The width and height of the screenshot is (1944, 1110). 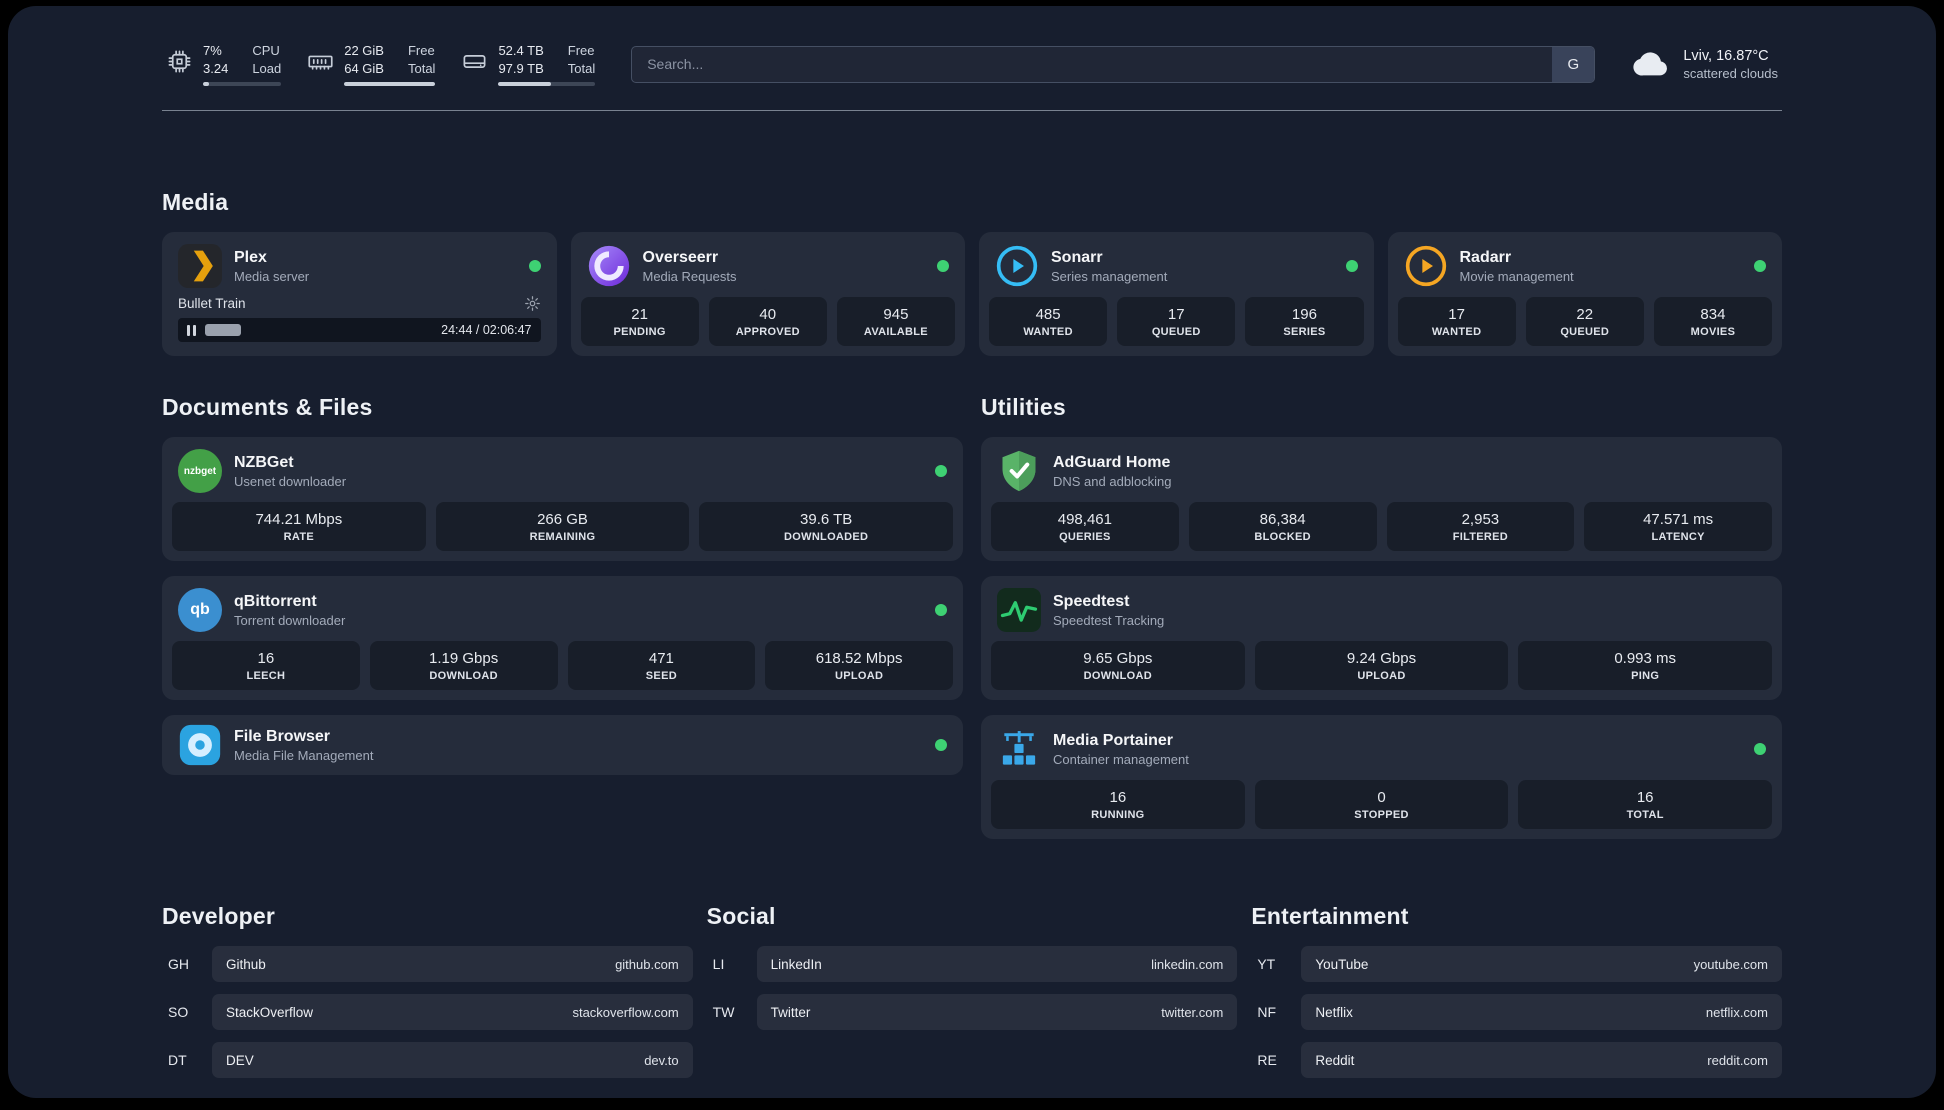 What do you see at coordinates (390, 84) in the screenshot?
I see `memory-progress-bar` at bounding box center [390, 84].